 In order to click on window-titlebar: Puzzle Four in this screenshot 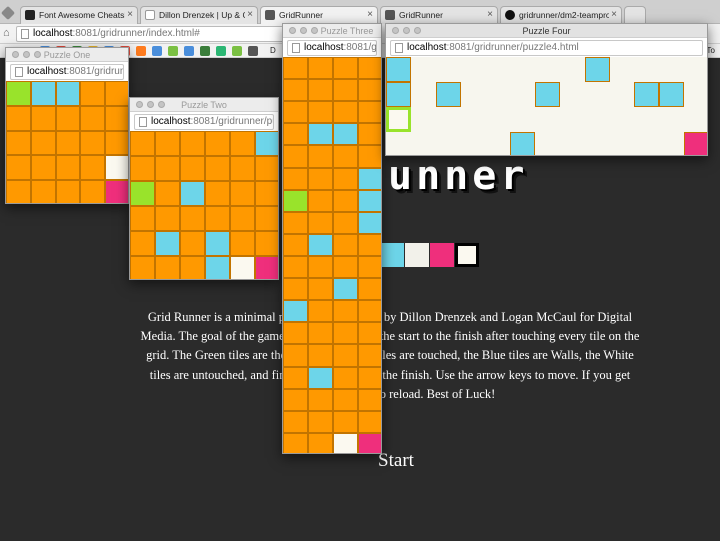, I will do `click(546, 31)`.